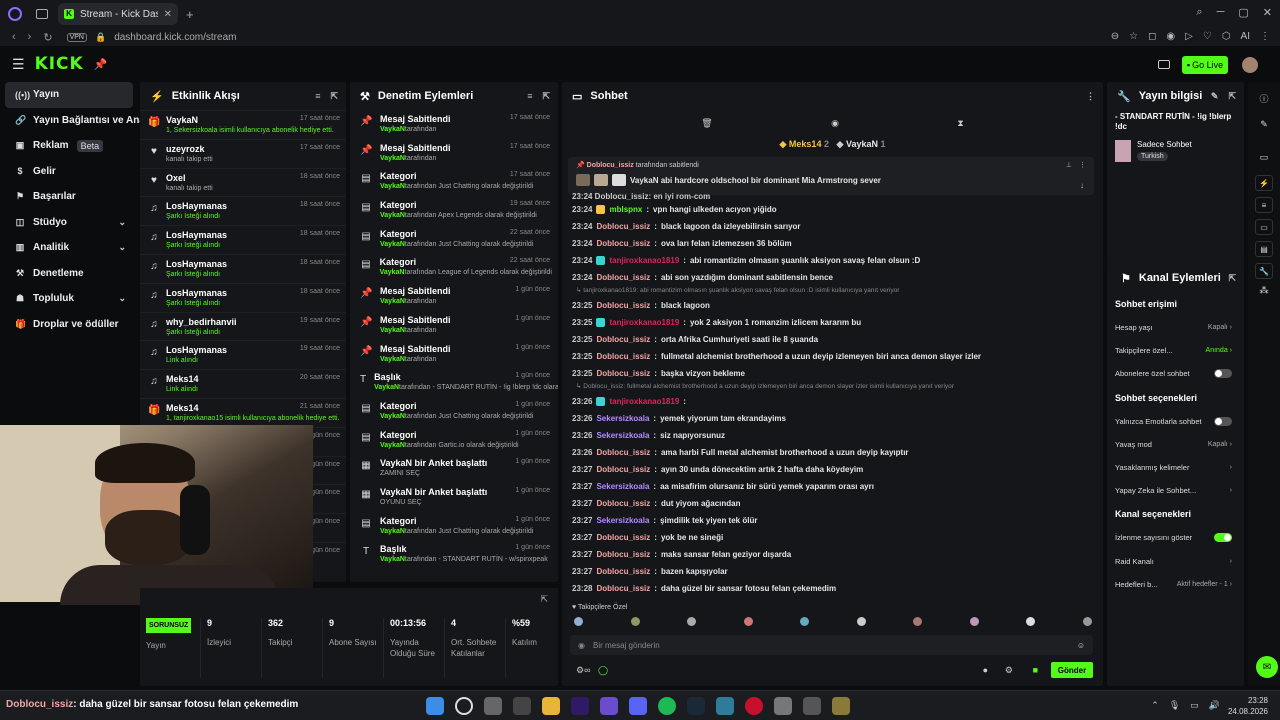 The width and height of the screenshot is (1280, 720). Describe the element at coordinates (835, 123) in the screenshot. I see `chat-bubble-icon: ◉` at that location.